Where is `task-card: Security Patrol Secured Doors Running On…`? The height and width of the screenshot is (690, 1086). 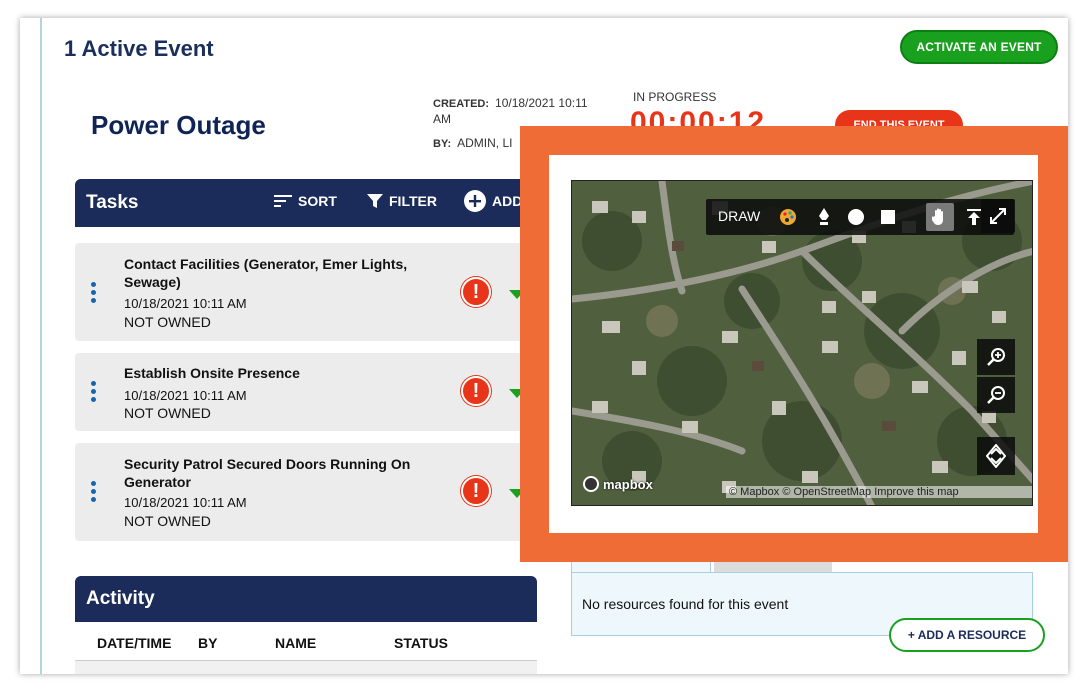 task-card: Security Patrol Secured Doors Running On… is located at coordinates (310, 492).